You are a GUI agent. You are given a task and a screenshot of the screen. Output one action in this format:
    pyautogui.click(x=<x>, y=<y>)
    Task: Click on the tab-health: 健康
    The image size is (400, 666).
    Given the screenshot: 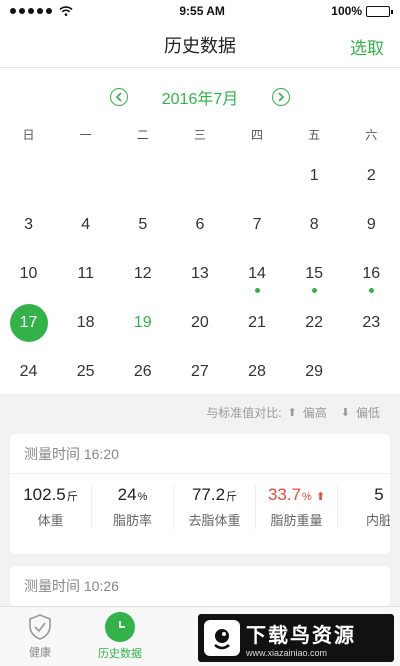 What is the action you would take?
    pyautogui.click(x=40, y=636)
    